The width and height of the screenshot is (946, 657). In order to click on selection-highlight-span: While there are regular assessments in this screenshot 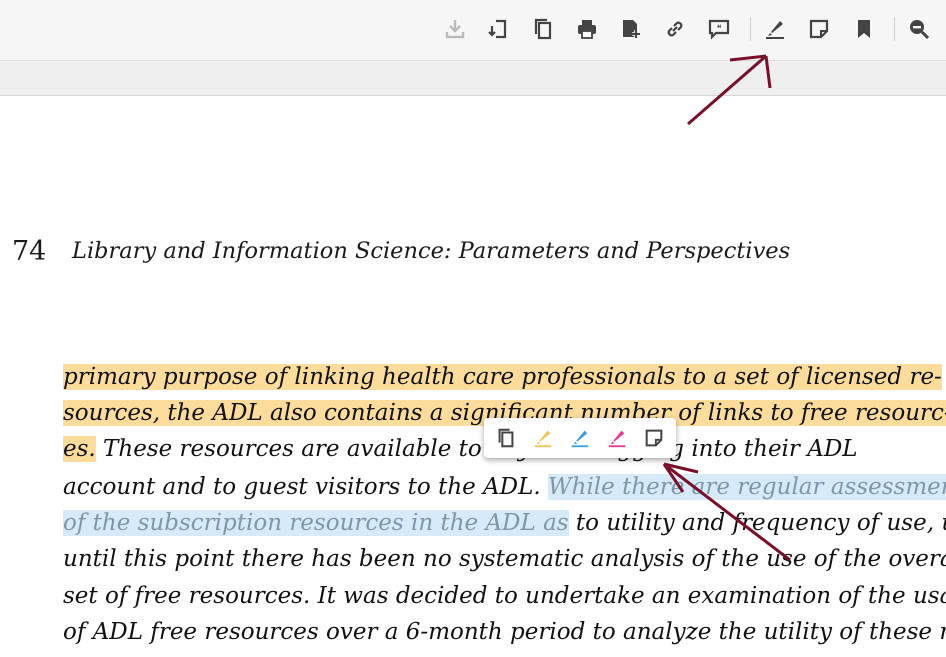, I will do `click(747, 487)`.